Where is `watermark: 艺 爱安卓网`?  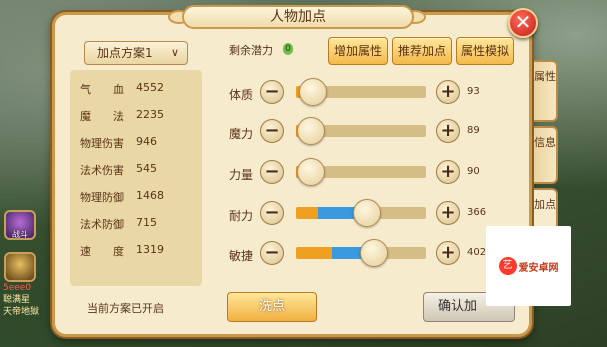 watermark: 艺 爱安卓网 is located at coordinates (528, 266).